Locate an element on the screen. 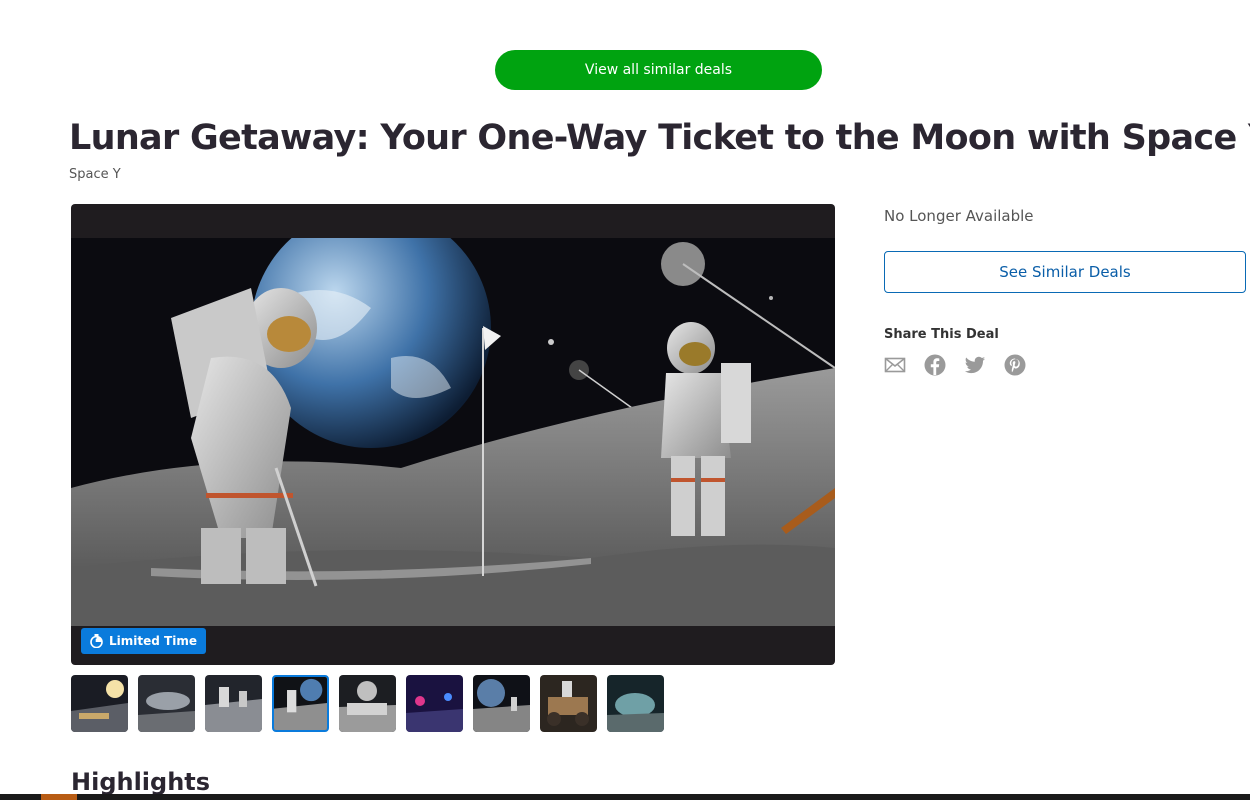  bottom-bar is located at coordinates (625, 797).